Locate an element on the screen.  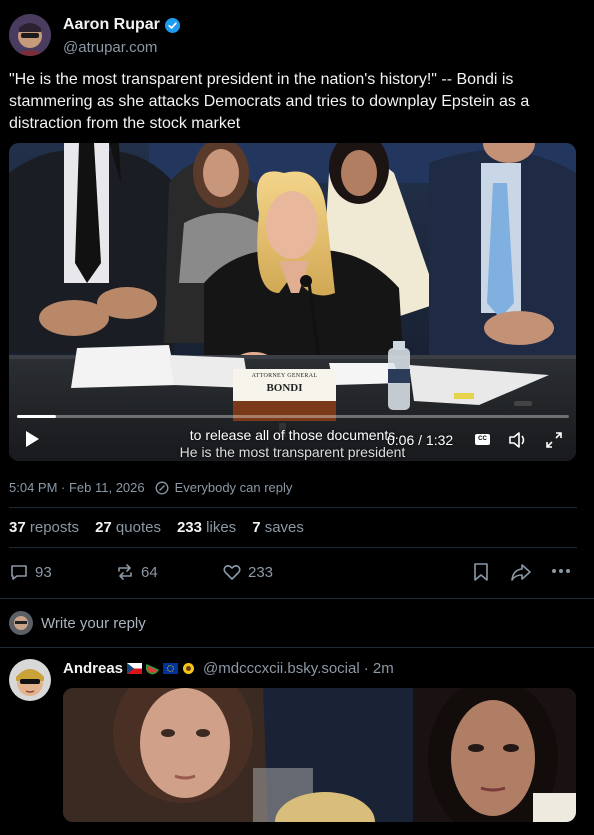
bookmark-icon is located at coordinates (481, 572).